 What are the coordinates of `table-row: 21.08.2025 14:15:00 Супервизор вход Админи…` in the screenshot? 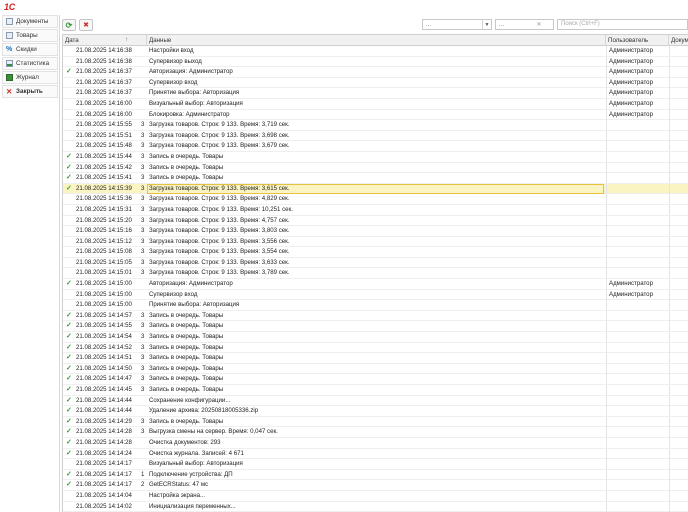 It's located at (375, 295).